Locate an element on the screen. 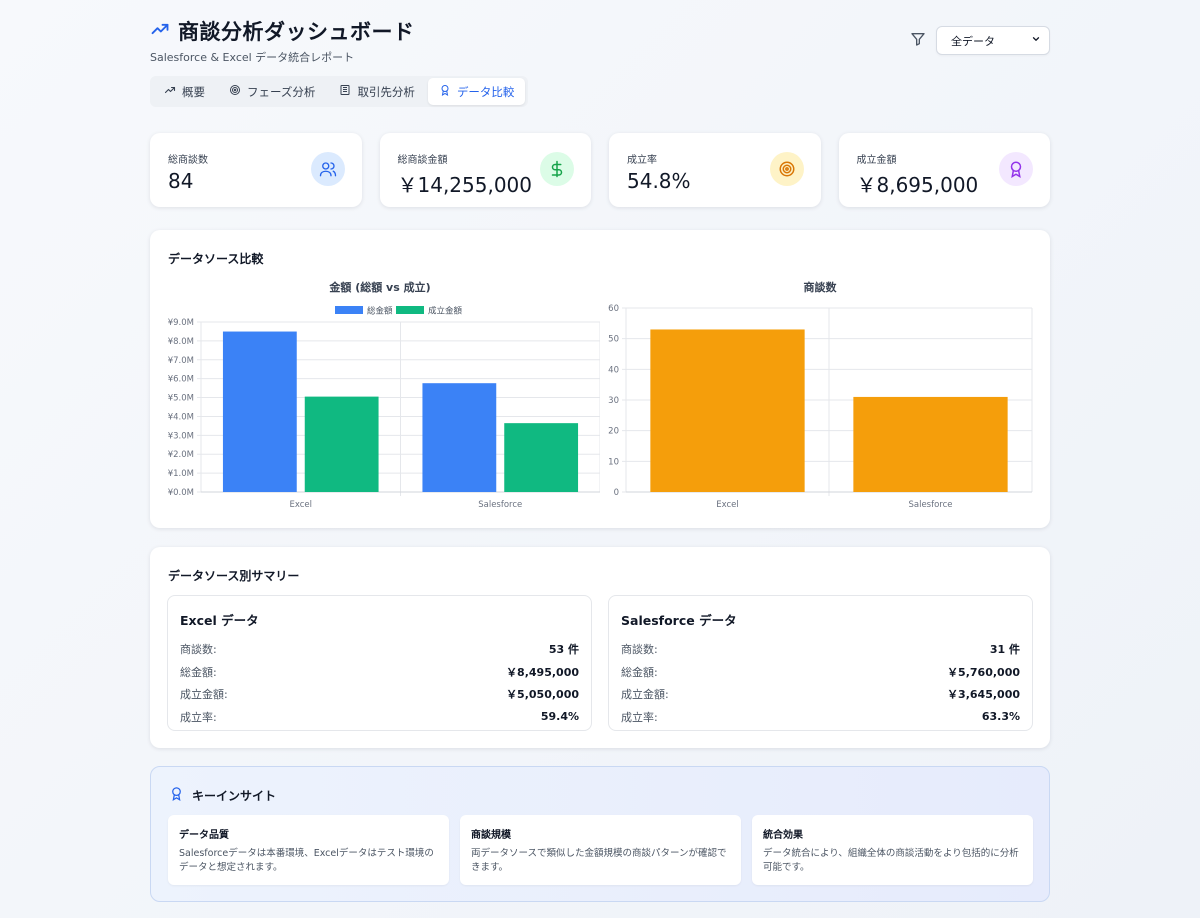  filter-icon is located at coordinates (918, 41).